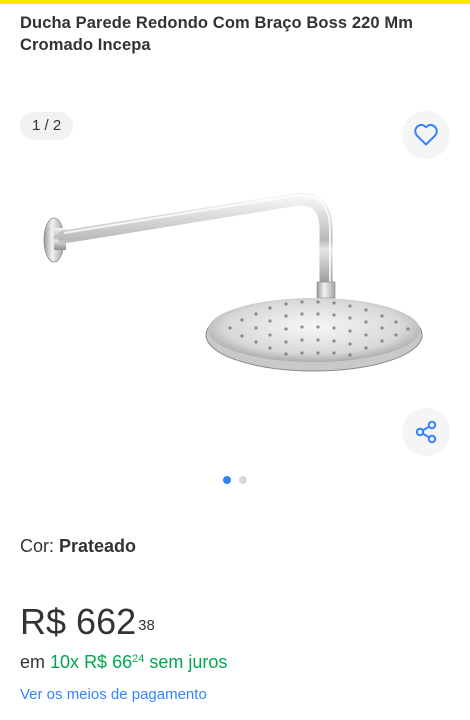 The height and width of the screenshot is (720, 470). I want to click on price-currency: R$, so click(43, 621).